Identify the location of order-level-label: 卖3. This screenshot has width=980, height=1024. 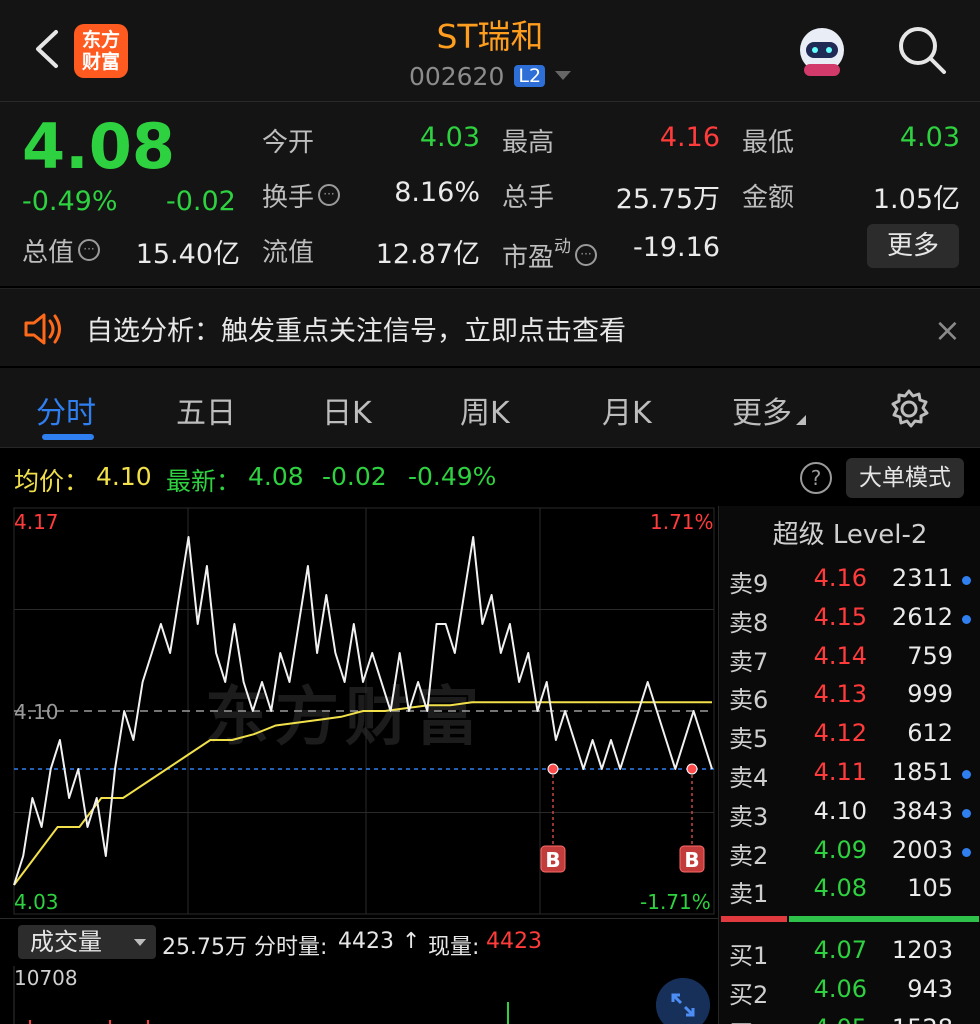
(749, 816).